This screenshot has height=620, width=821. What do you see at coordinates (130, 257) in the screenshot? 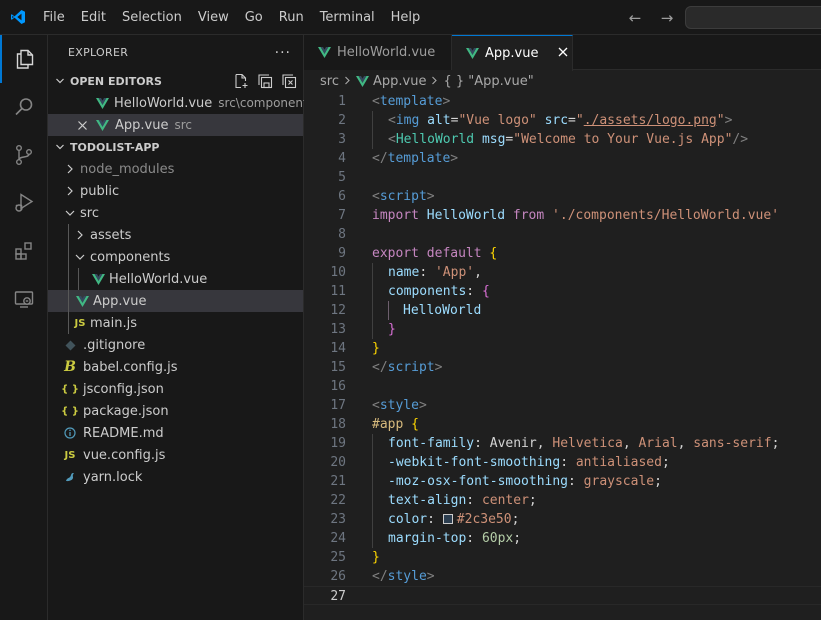
I see `tree-item-label: components` at bounding box center [130, 257].